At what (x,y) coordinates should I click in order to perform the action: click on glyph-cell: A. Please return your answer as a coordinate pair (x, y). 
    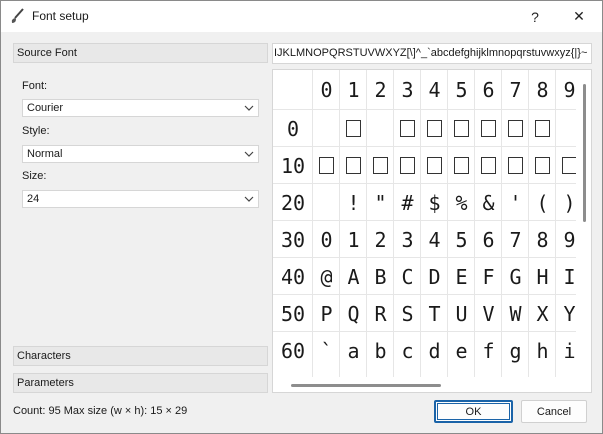
    Looking at the image, I should click on (353, 276).